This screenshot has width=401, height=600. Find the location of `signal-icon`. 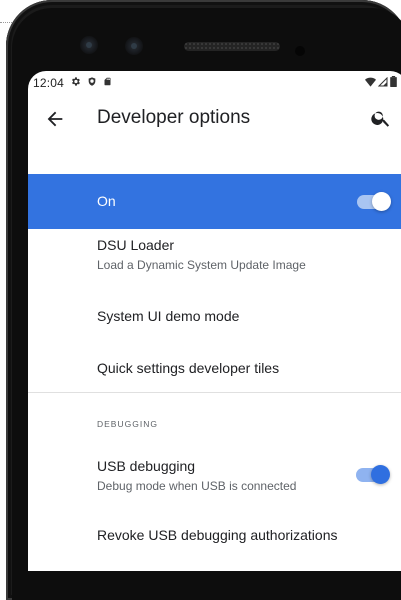

signal-icon is located at coordinates (382, 83).